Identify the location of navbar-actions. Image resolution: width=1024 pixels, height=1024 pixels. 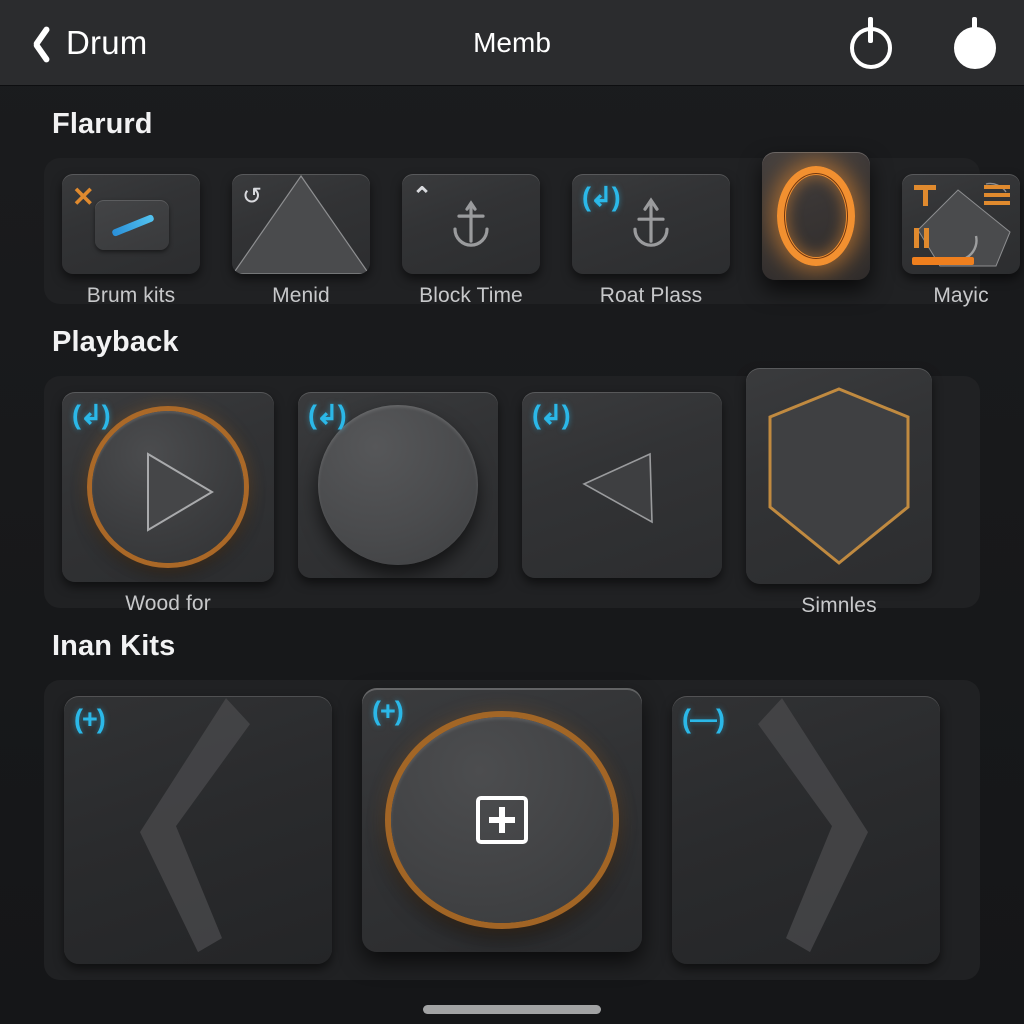
(923, 42).